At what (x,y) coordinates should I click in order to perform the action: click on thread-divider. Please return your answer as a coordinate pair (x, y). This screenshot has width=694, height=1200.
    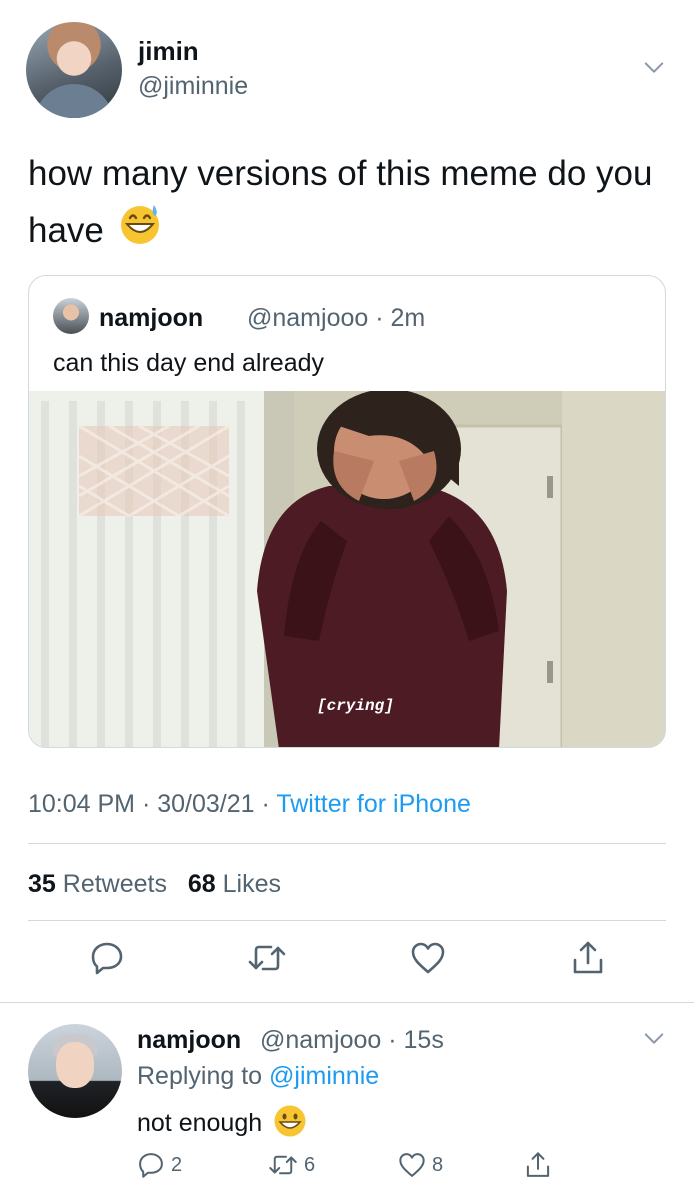
    Looking at the image, I should click on (347, 1002).